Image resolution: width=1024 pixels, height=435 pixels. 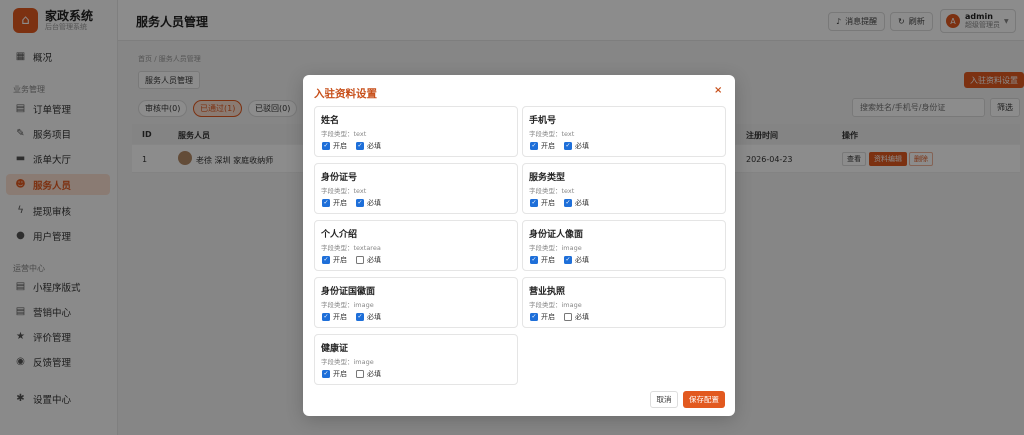 What do you see at coordinates (416, 188) in the screenshot?
I see `field-card: 身份证号 字段类型：text ✓ 开启 ✓ 必填` at bounding box center [416, 188].